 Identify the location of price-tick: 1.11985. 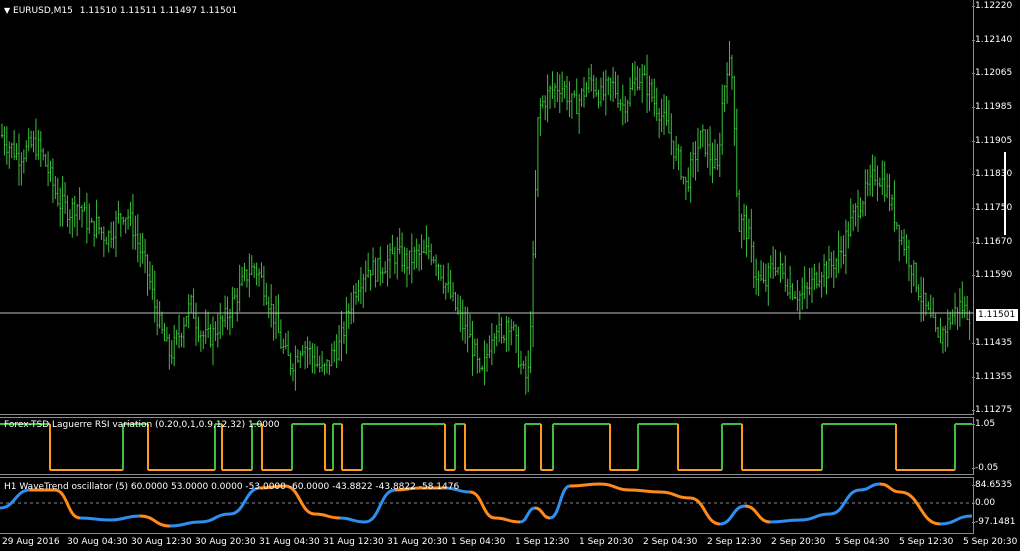
(992, 107).